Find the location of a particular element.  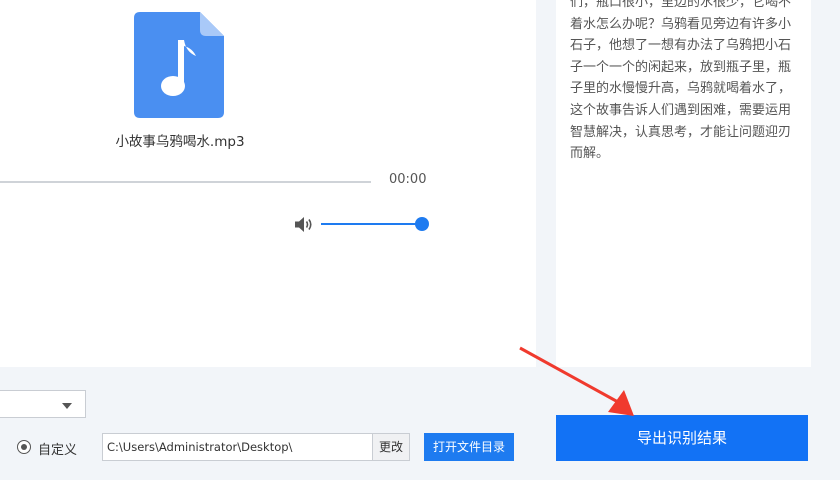

red-arrow-annotation is located at coordinates (576, 381).